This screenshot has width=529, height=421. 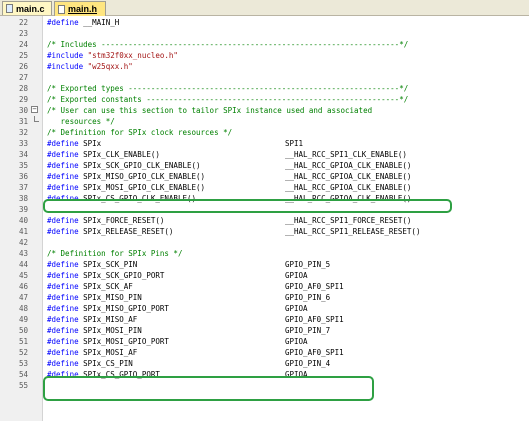 What do you see at coordinates (23, 363) in the screenshot?
I see `line-number: 53` at bounding box center [23, 363].